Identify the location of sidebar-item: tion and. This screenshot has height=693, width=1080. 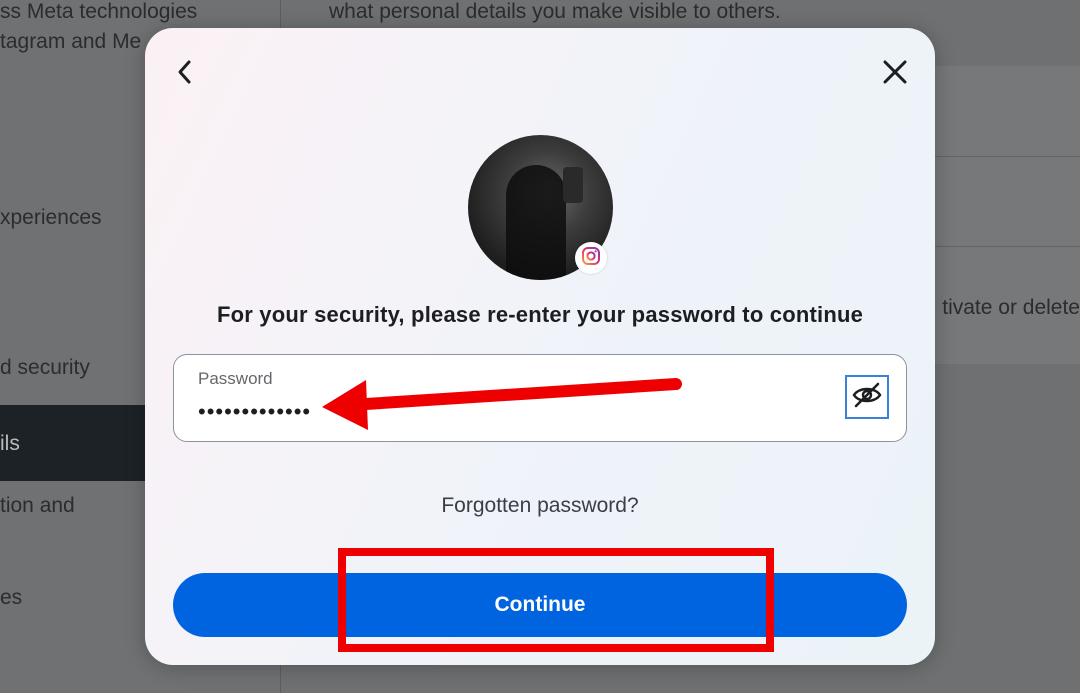
(37, 506).